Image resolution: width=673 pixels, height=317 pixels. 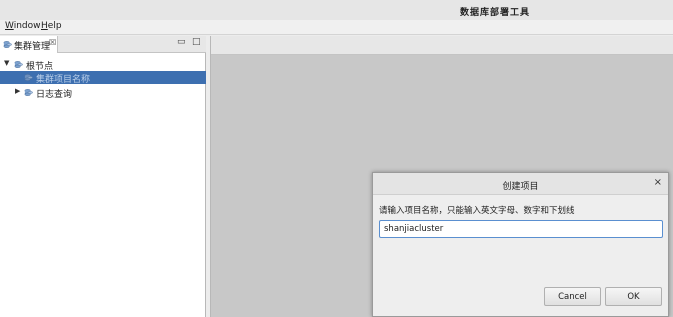 What do you see at coordinates (520, 187) in the screenshot?
I see `dialog-title: 创建项目` at bounding box center [520, 187].